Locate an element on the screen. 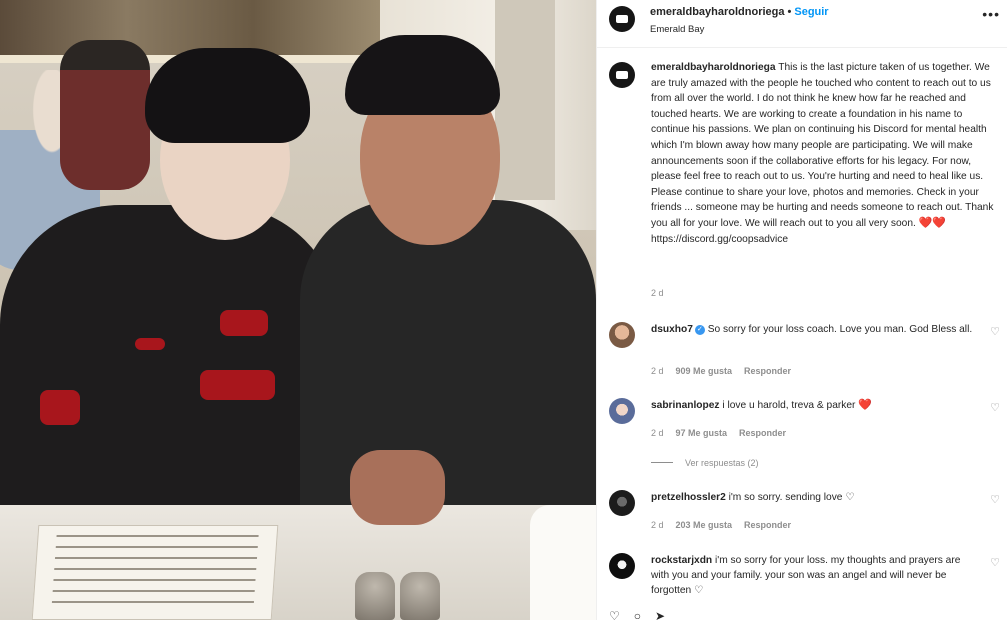 Image resolution: width=1007 pixels, height=620 pixels. comment-likes: 97 Me gusta is located at coordinates (702, 433).